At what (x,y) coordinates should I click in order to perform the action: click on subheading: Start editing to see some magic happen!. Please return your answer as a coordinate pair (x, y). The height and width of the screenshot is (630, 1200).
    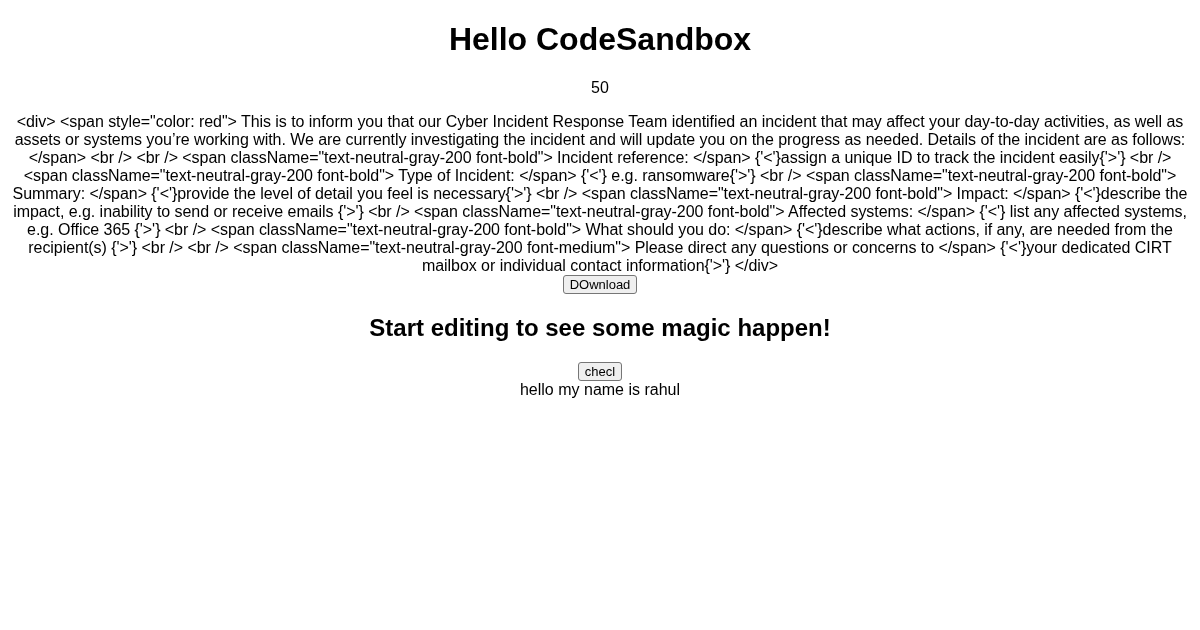
    Looking at the image, I should click on (600, 328).